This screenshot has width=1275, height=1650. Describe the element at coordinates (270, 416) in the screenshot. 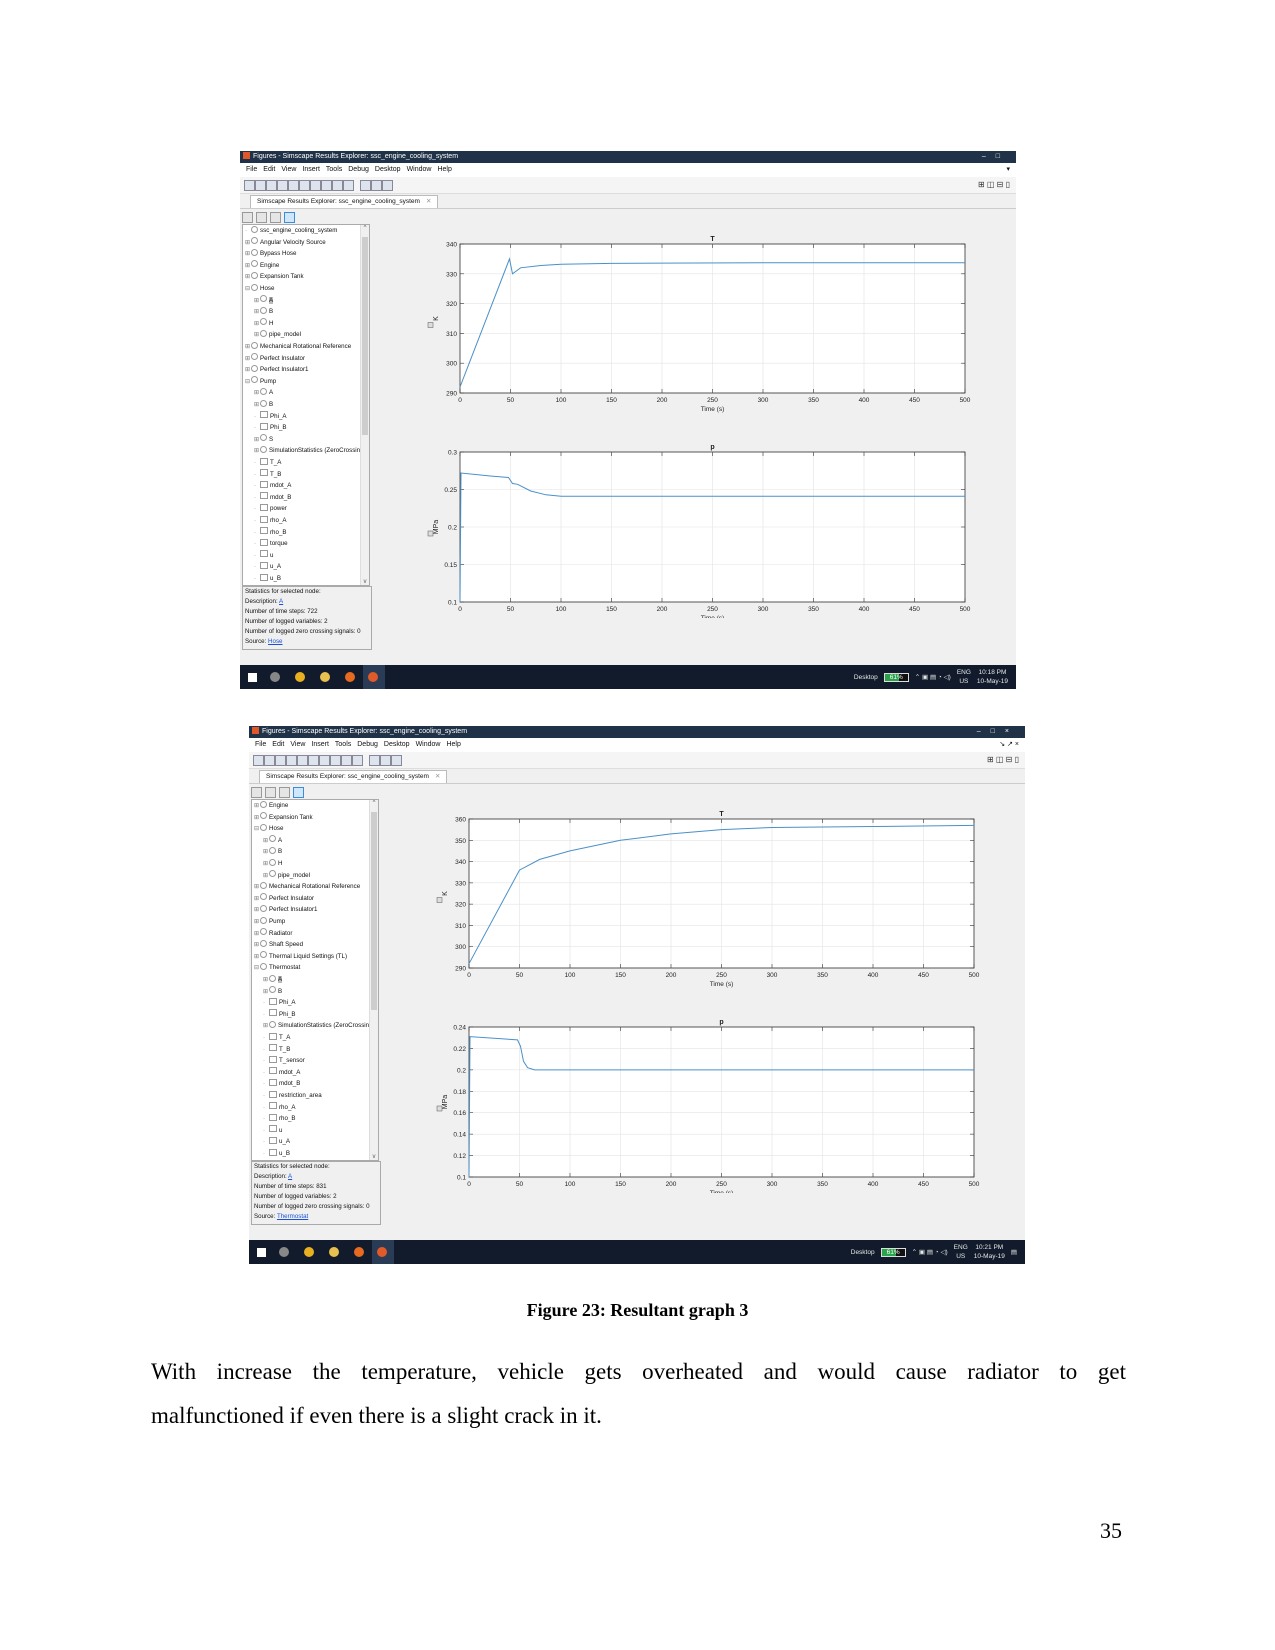

I see `tree-item: · Phi_A` at that location.